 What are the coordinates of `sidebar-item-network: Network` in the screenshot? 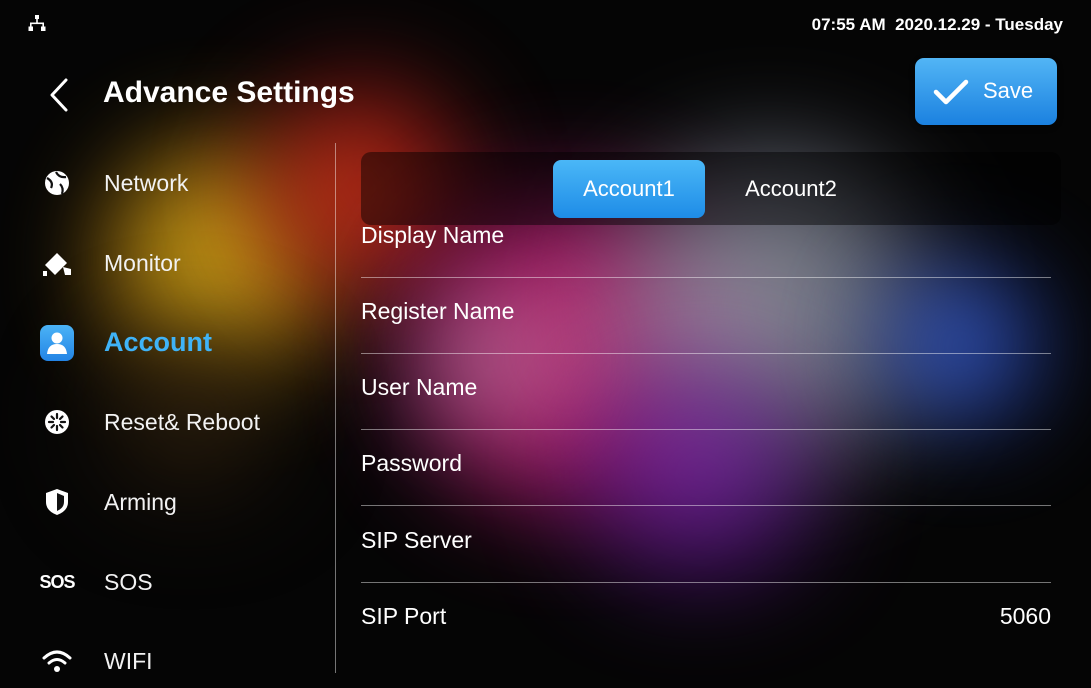 It's located at (183, 183).